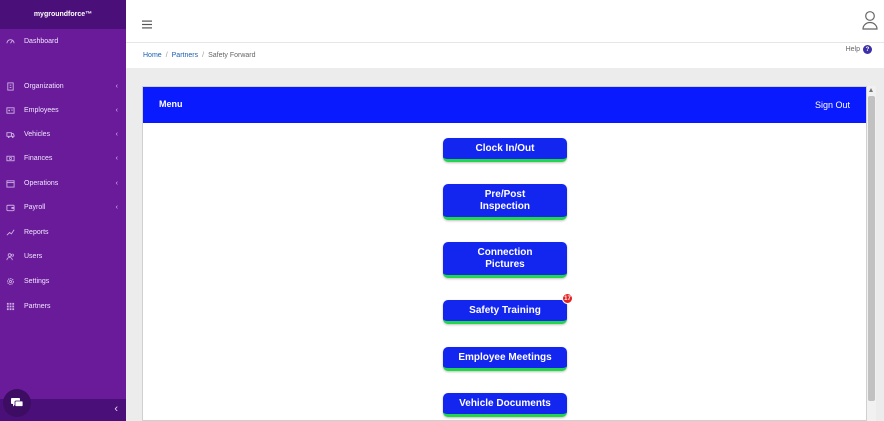 This screenshot has height=421, width=884. Describe the element at coordinates (504, 206) in the screenshot. I see `button-label-line2: Inspection` at that location.